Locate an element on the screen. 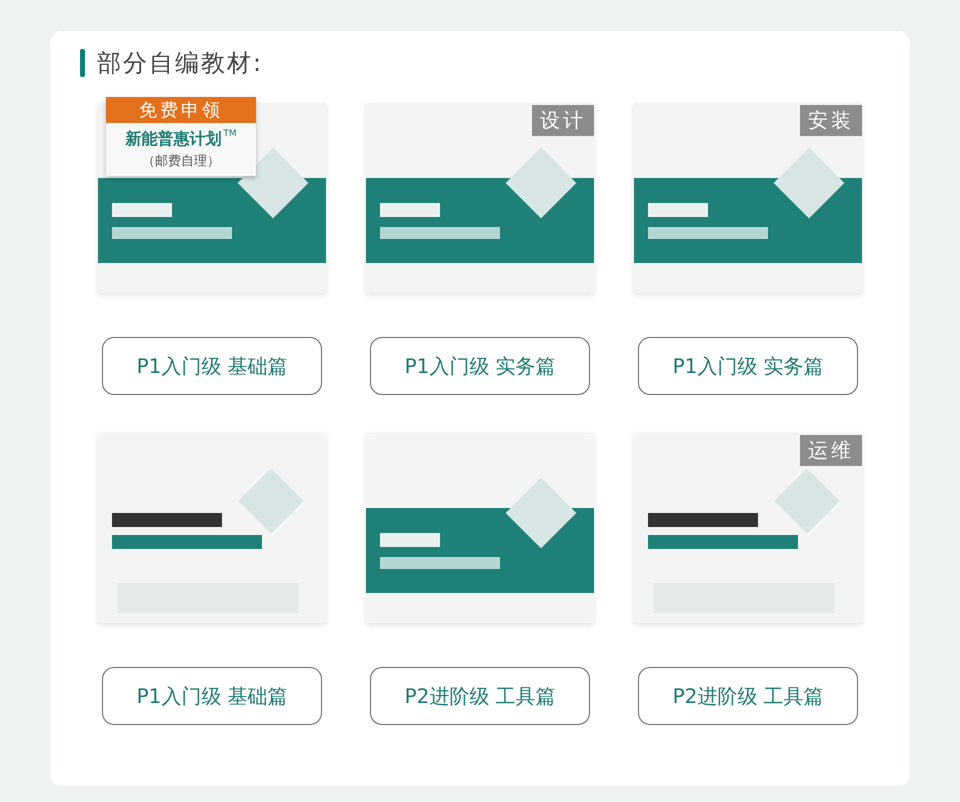  category-tag: 设计 is located at coordinates (563, 120).